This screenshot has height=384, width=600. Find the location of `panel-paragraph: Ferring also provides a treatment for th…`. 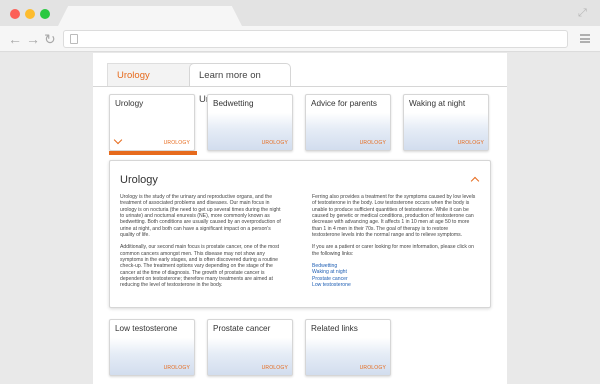

panel-paragraph: Ferring also provides a treatment for th… is located at coordinates (394, 216).